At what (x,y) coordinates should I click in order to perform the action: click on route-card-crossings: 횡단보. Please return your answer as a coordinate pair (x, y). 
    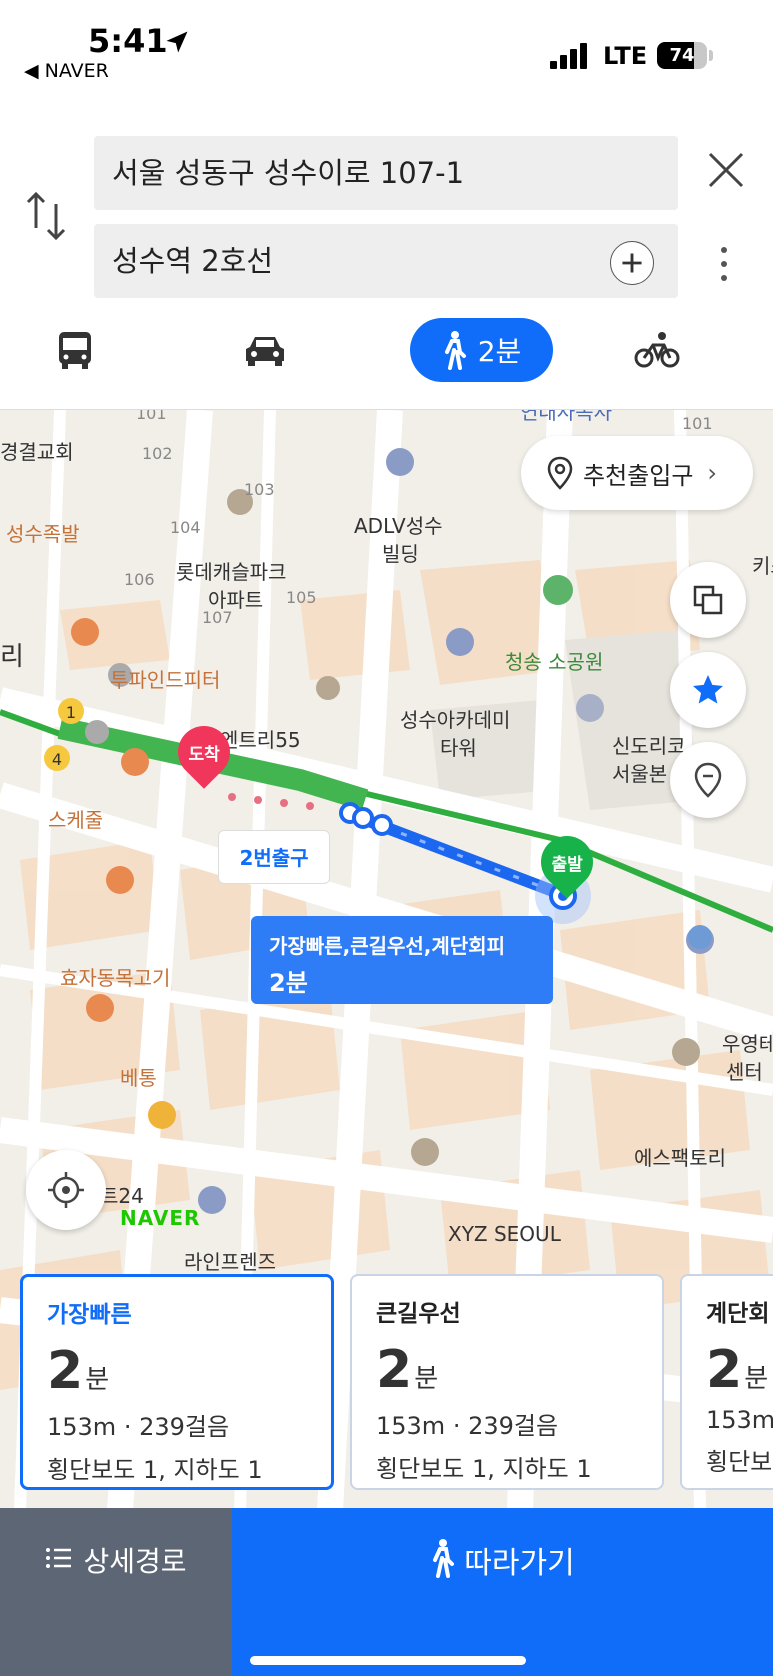
    Looking at the image, I should click on (739, 1462).